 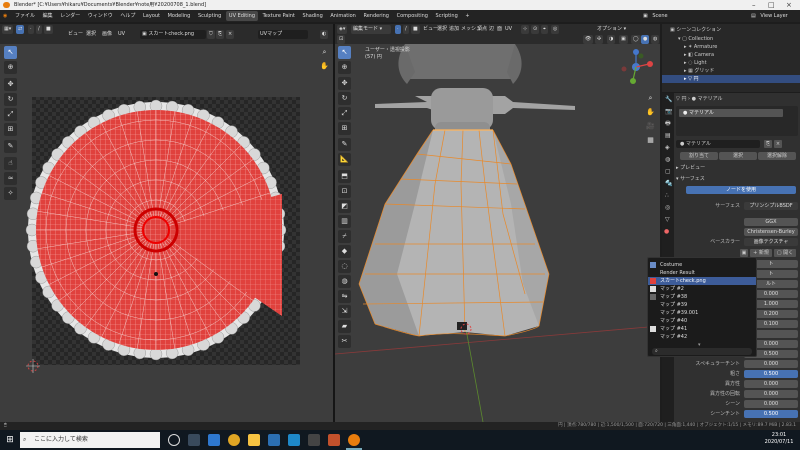 What do you see at coordinates (702, 321) in the screenshot?
I see `dropdown-item-map40: マップ #40` at bounding box center [702, 321].